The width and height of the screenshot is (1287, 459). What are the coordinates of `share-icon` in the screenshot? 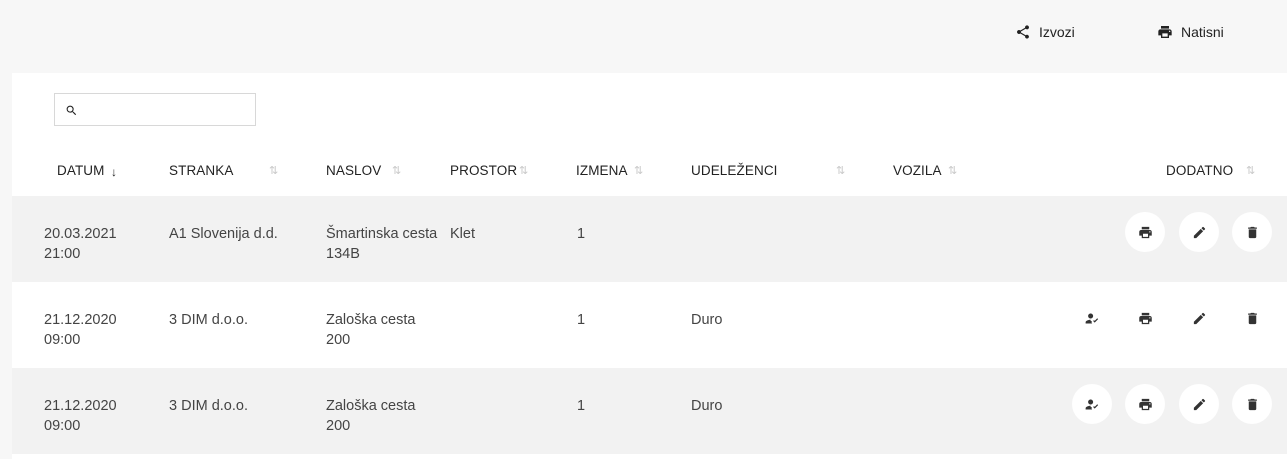 It's located at (1023, 32).